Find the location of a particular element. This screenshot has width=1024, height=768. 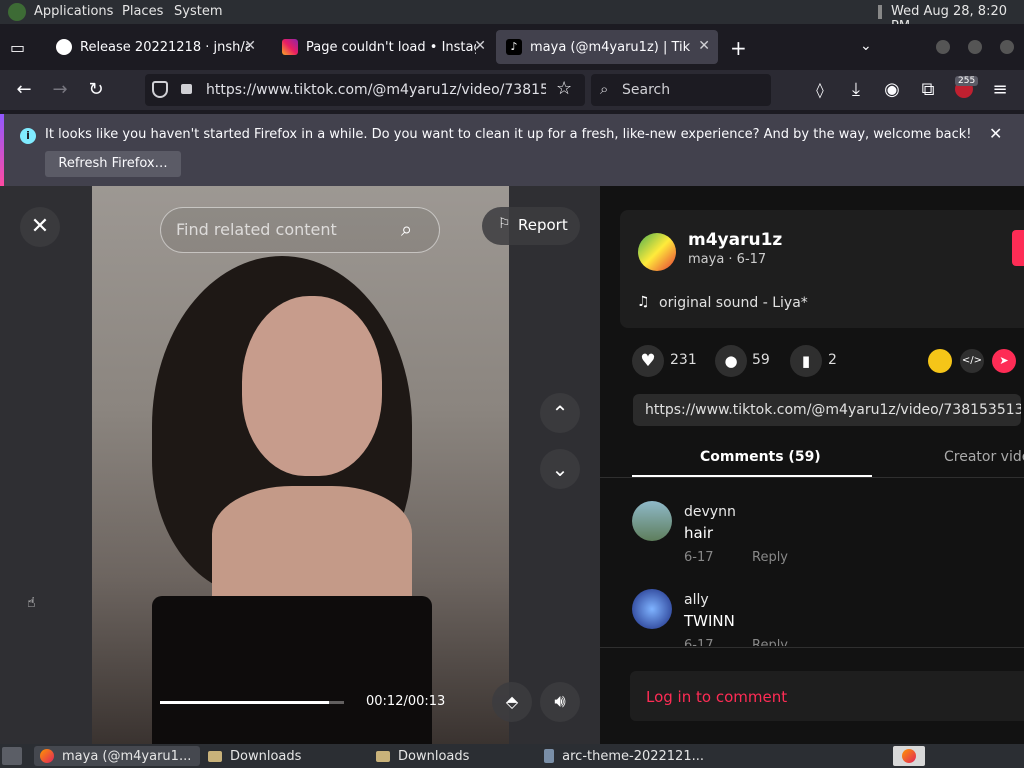

flag-icon: ⚐ is located at coordinates (504, 224).